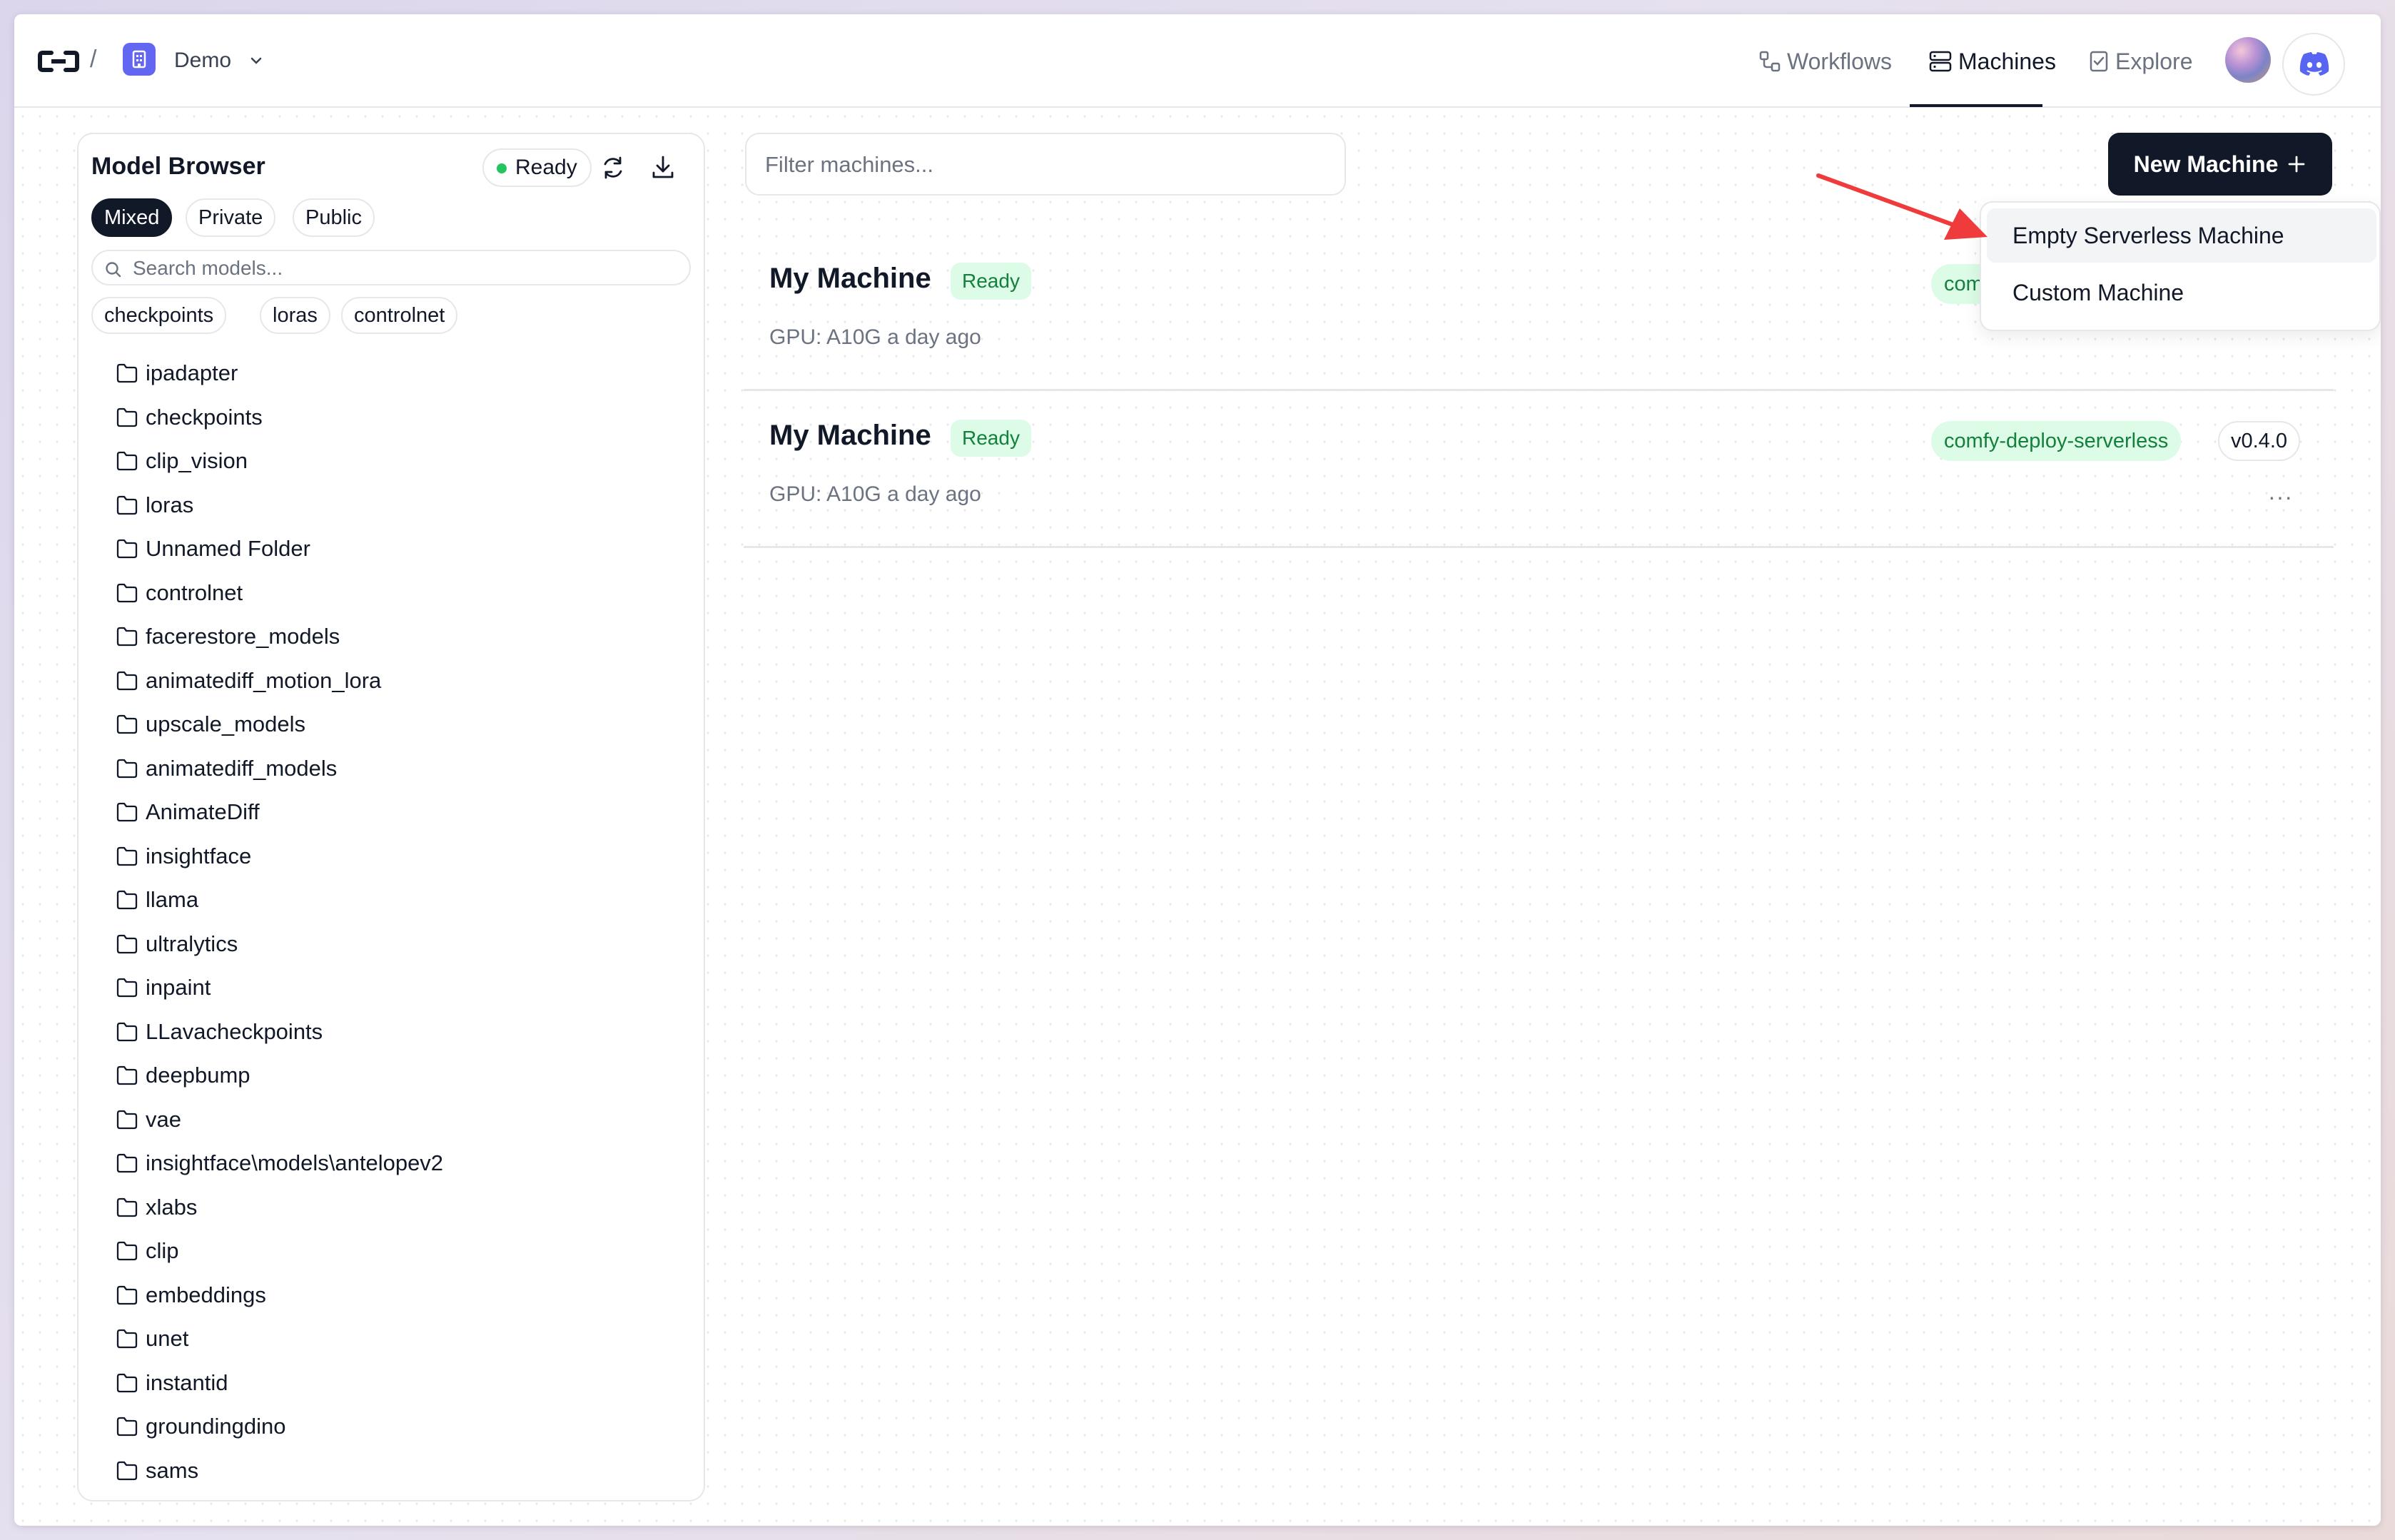 This screenshot has height=1540, width=2395. What do you see at coordinates (194, 592) in the screenshot?
I see `folder-label: controlnet` at bounding box center [194, 592].